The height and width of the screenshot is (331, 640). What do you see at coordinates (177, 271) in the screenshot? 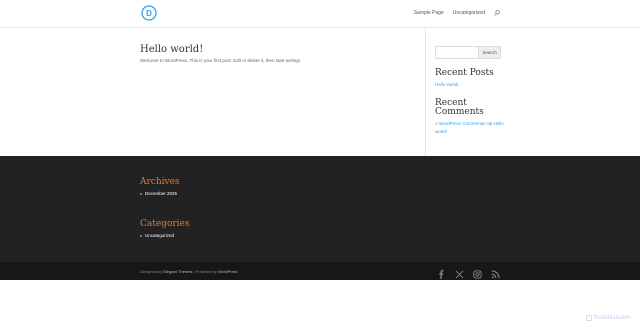
I see `elegant-themes-link: Elegant Themes` at bounding box center [177, 271].